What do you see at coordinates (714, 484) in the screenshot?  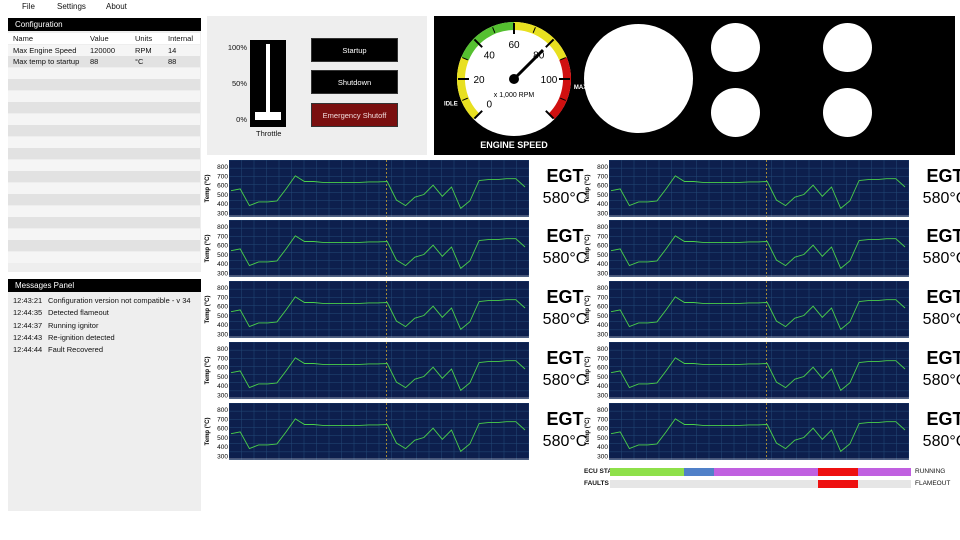 I see `fault-segment` at bounding box center [714, 484].